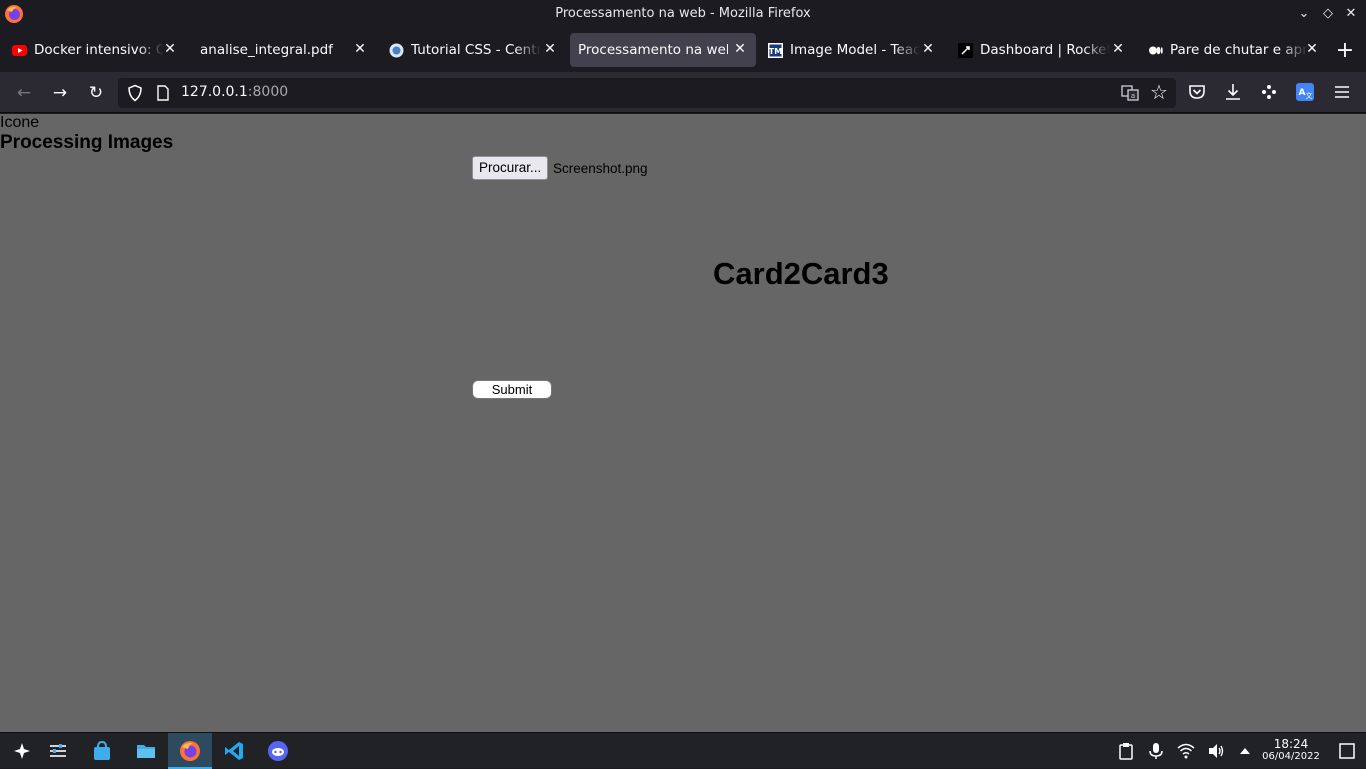  I want to click on folder-icon, so click(146, 751).